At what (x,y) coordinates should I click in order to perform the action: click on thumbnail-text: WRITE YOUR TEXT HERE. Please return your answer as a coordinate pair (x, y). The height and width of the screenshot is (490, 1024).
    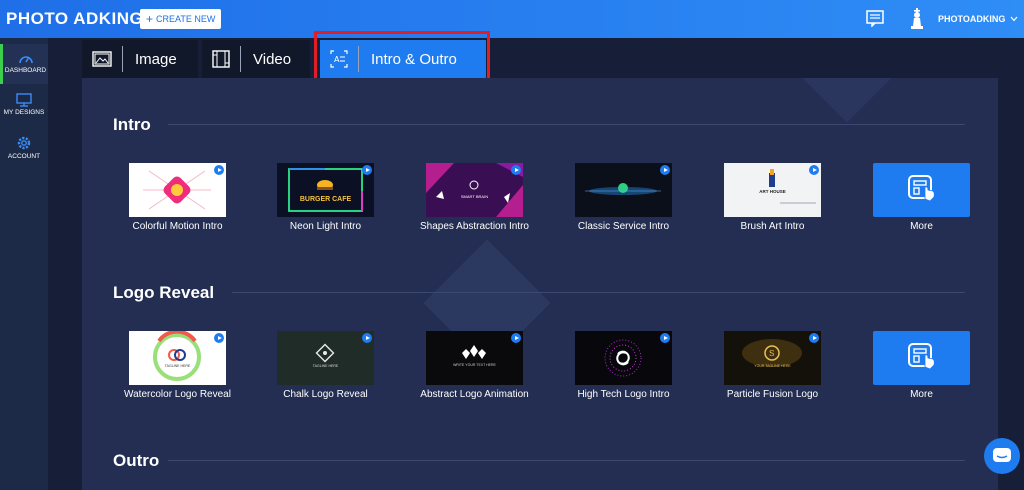
    Looking at the image, I should click on (474, 365).